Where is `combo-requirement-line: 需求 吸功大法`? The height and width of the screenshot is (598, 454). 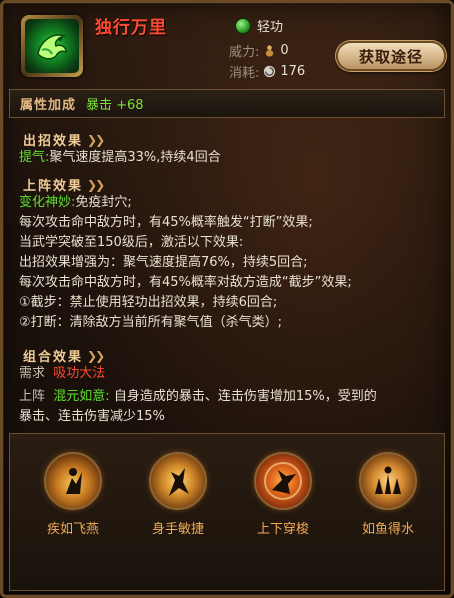 combo-requirement-line: 需求 吸功大法 is located at coordinates (62, 374).